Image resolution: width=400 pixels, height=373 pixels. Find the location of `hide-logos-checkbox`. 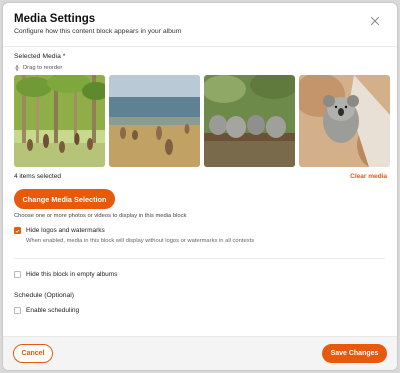

hide-logos-checkbox is located at coordinates (17, 230).